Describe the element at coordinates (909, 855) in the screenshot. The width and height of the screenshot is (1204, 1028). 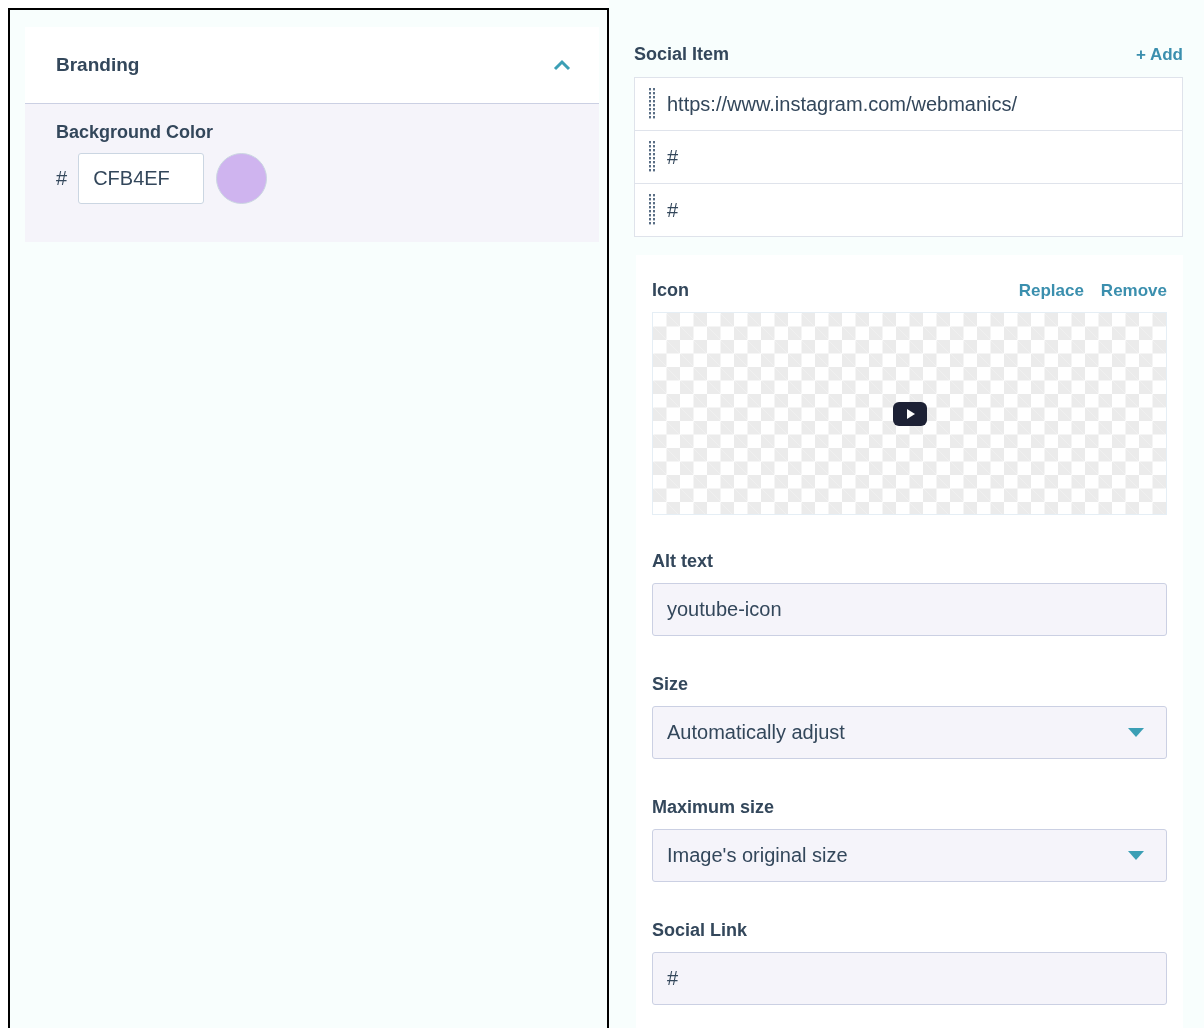
I see `dropdown-field: Image's original size` at that location.